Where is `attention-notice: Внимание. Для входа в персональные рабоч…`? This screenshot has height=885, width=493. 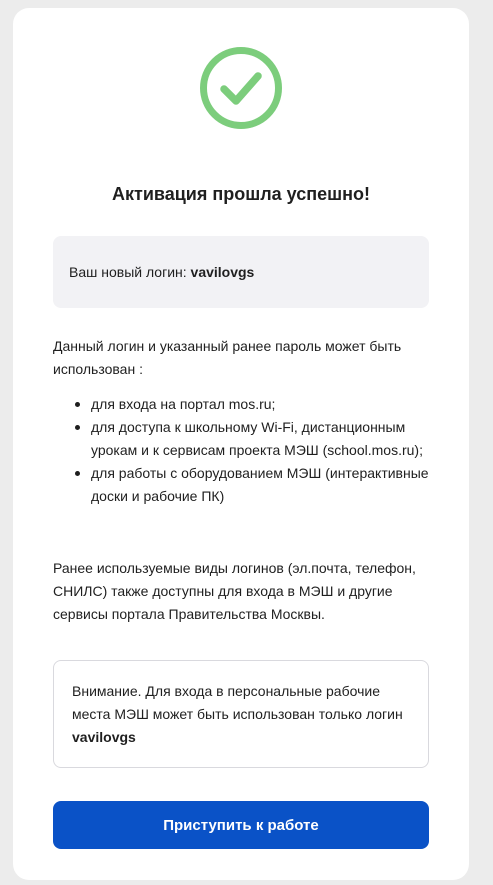 attention-notice: Внимание. Для входа в персональные рабоч… is located at coordinates (241, 714).